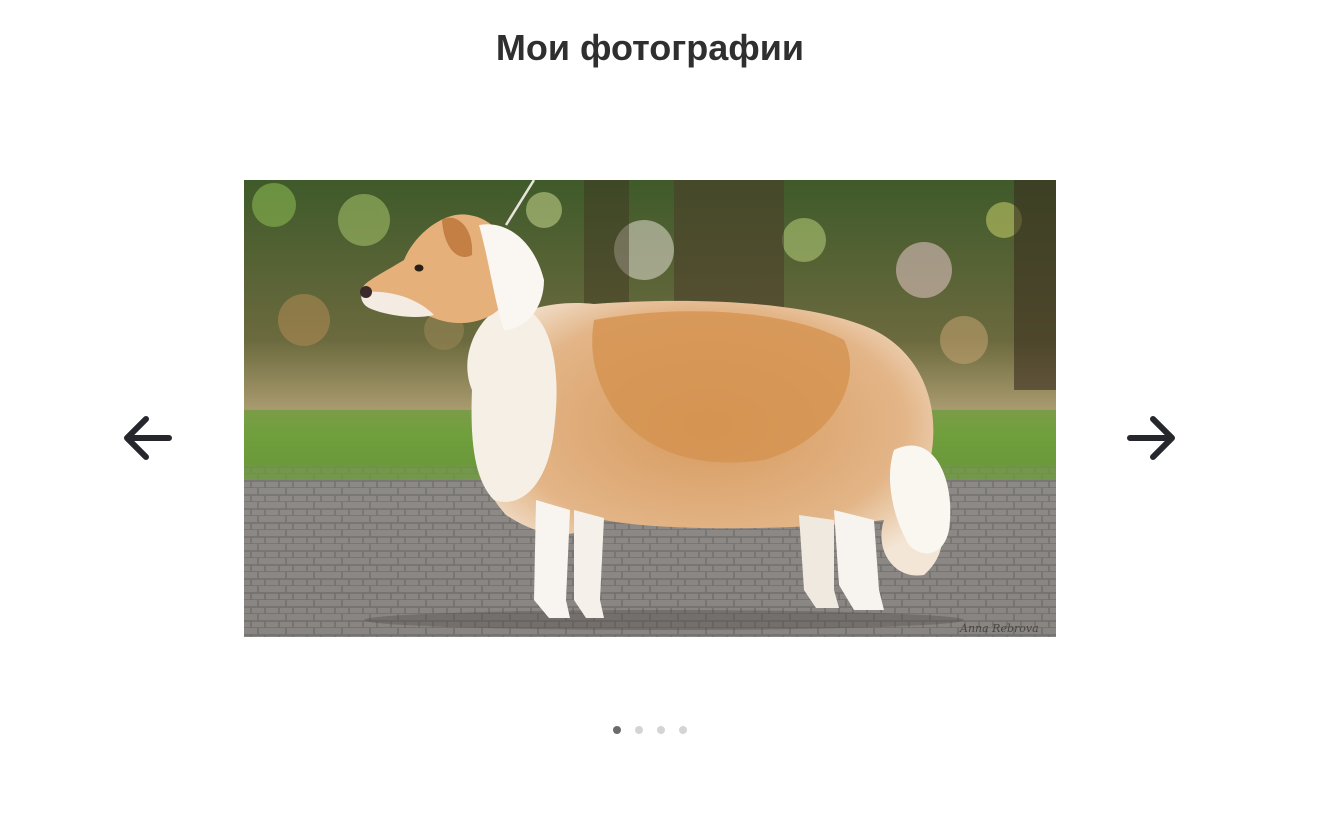 Image resolution: width=1342 pixels, height=823 pixels. What do you see at coordinates (999, 628) in the screenshot?
I see `photo-watermark: Anna Rebrova` at bounding box center [999, 628].